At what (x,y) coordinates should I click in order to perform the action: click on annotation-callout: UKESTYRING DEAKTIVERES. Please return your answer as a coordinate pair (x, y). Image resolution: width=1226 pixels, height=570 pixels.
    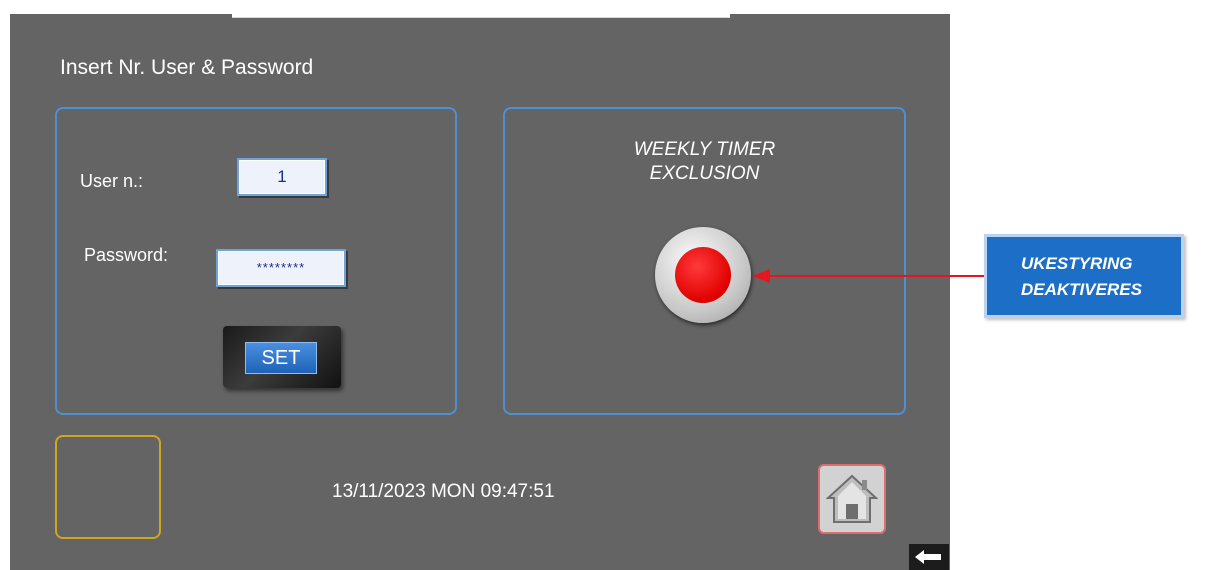
    Looking at the image, I should click on (1084, 276).